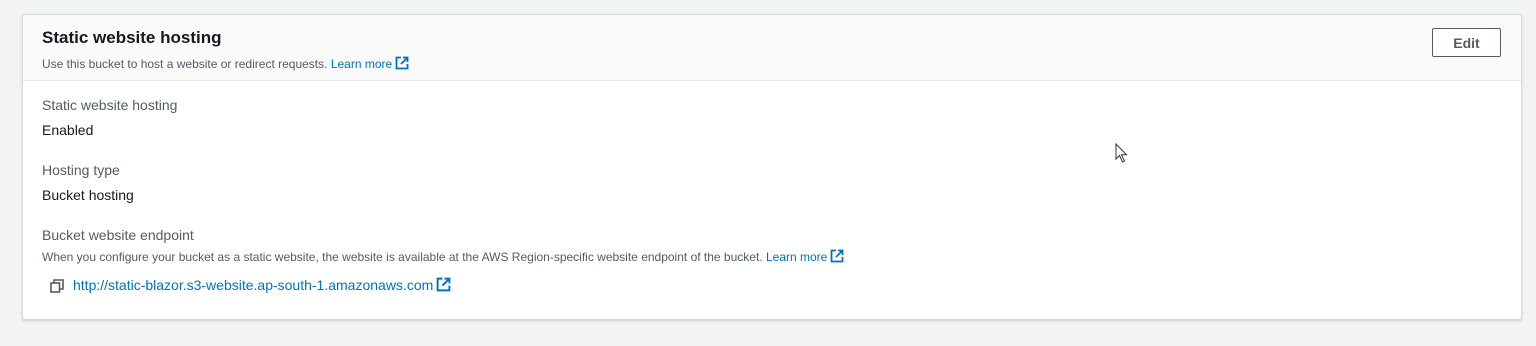 This screenshot has height=346, width=1536. Describe the element at coordinates (81, 170) in the screenshot. I see `hosting-type-label: Hosting type` at that location.